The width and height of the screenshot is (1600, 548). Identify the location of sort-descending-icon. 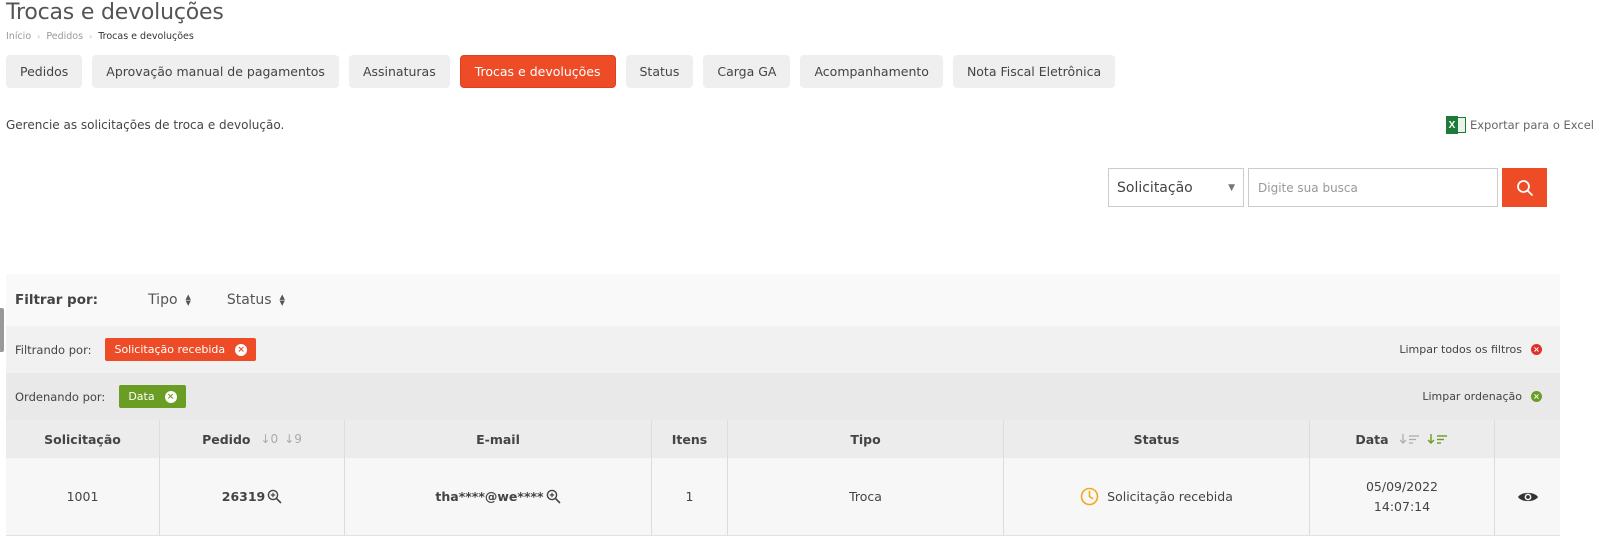
(1438, 439).